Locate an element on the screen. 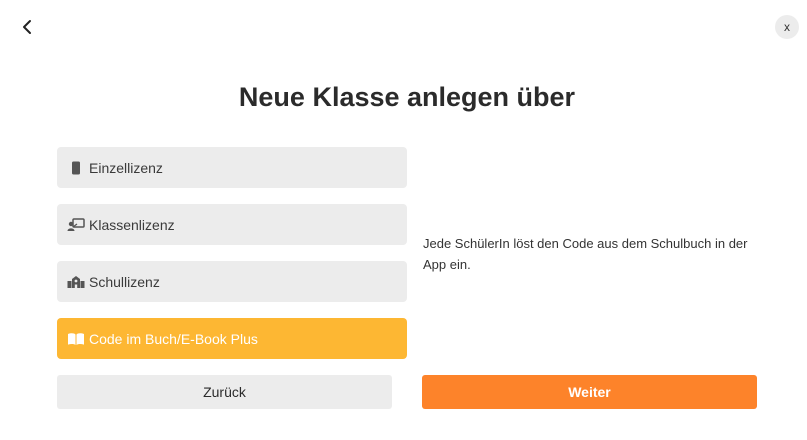  back-arrow-button is located at coordinates (27, 27).